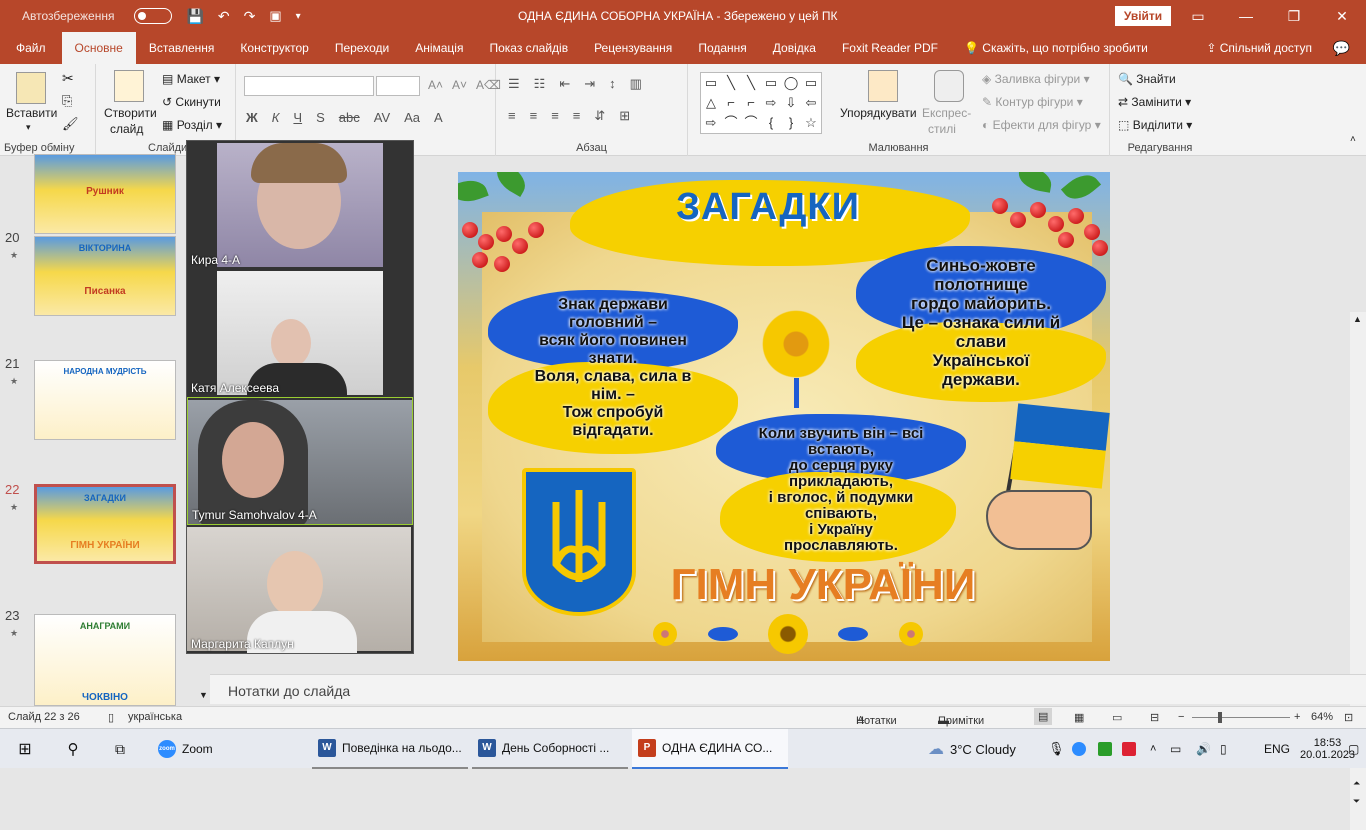  I want to click on language-switch: ENG, so click(1277, 749).